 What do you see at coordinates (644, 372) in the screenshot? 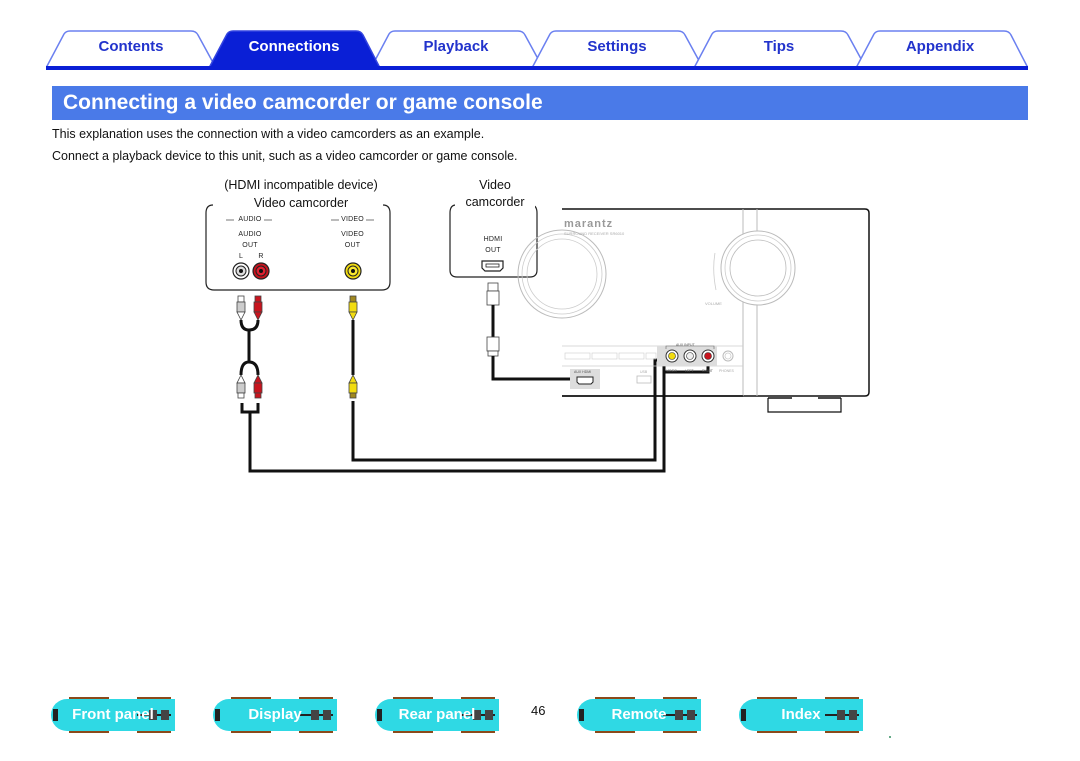
I see `receiver-usb-label: USB` at bounding box center [644, 372].